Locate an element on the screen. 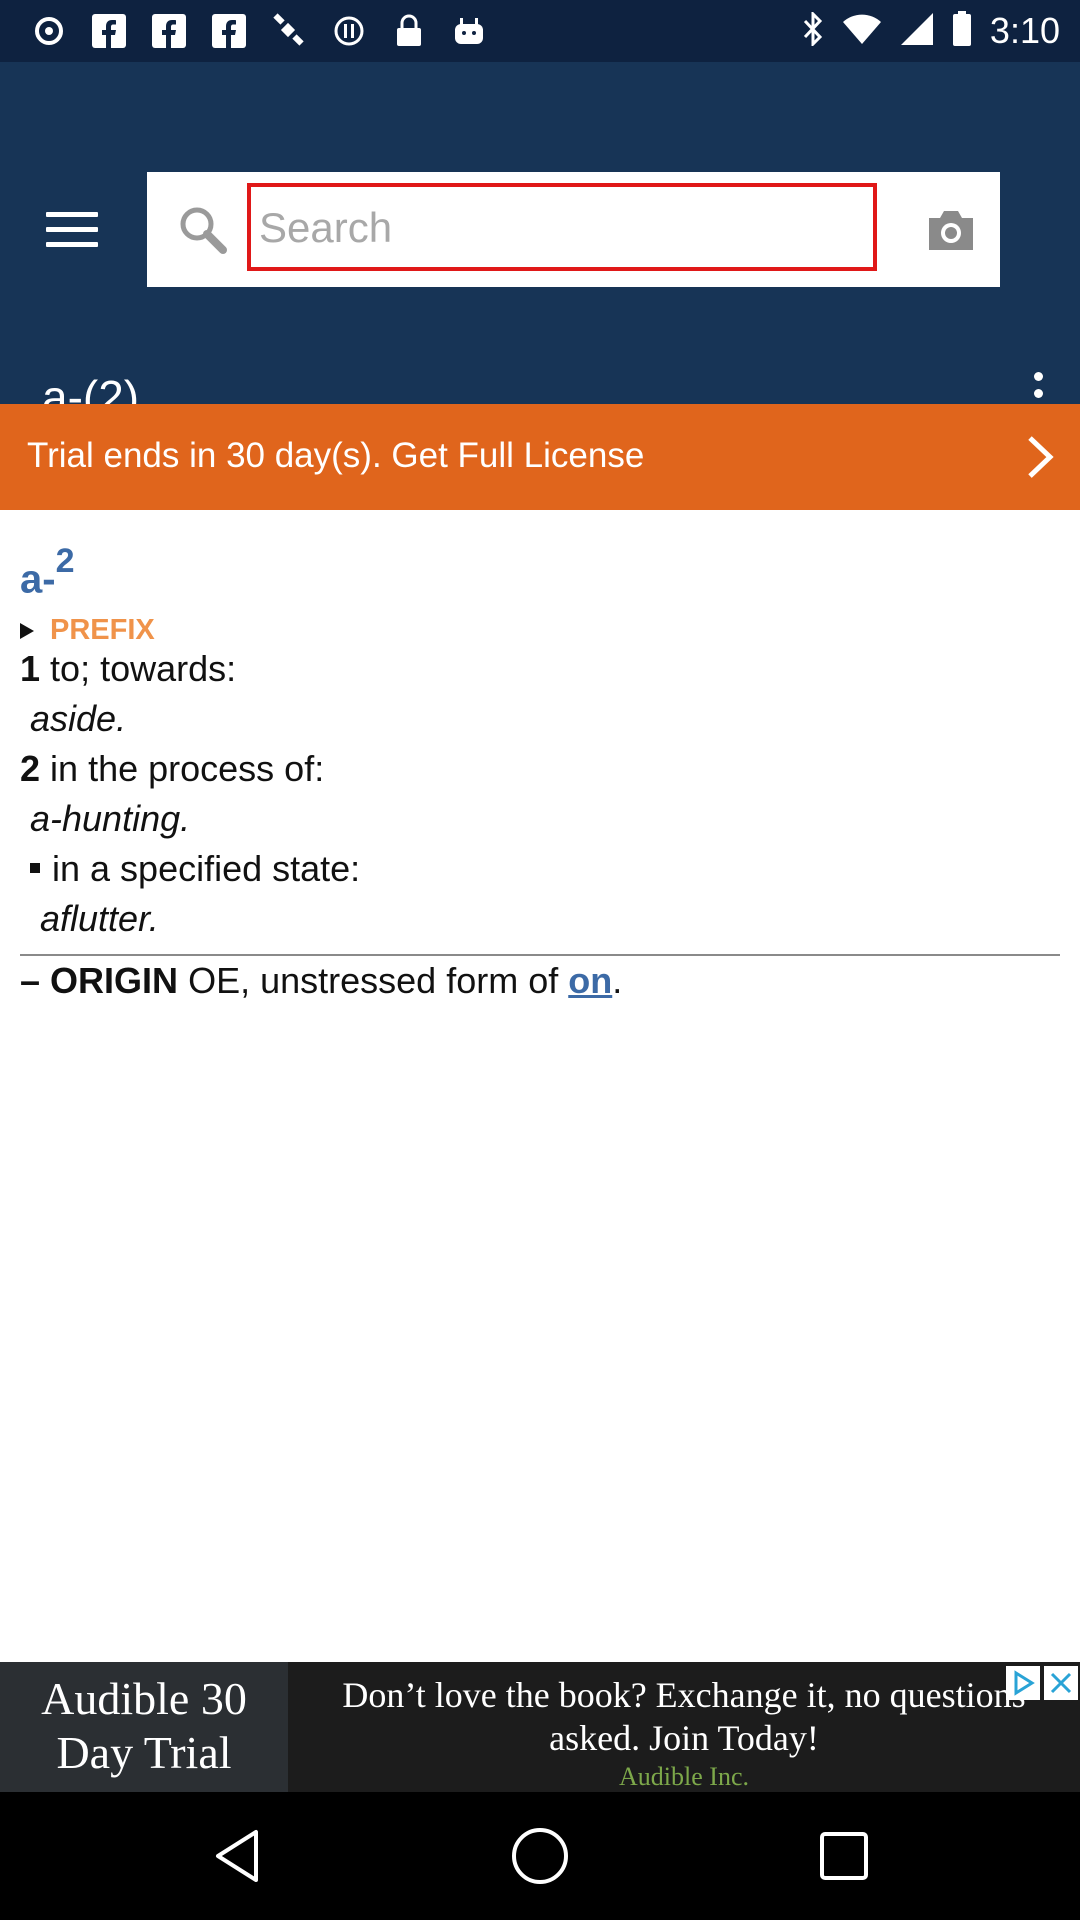  part-of-speech-row: PREFIX is located at coordinates (87, 630).